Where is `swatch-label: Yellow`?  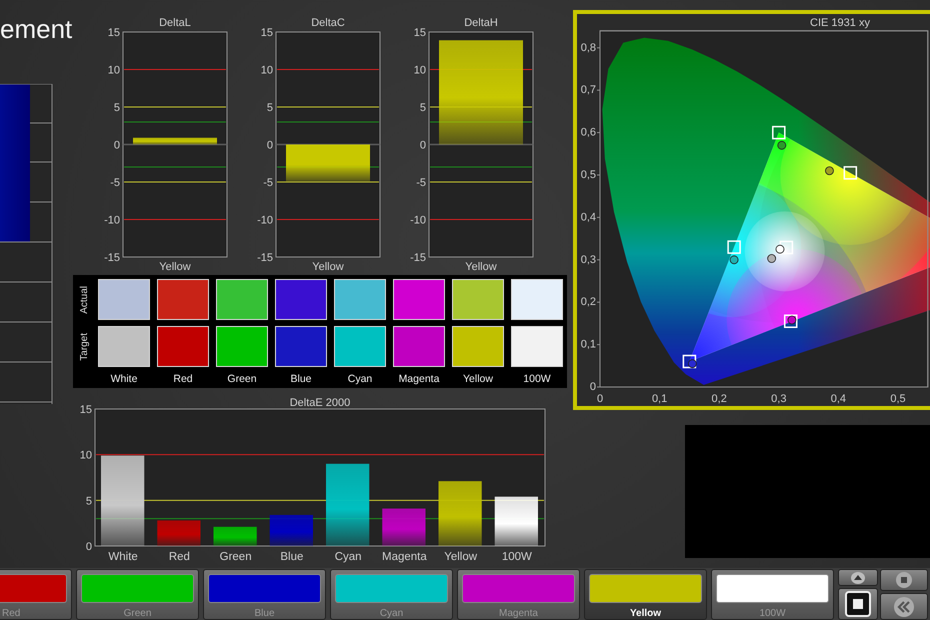 swatch-label: Yellow is located at coordinates (478, 379).